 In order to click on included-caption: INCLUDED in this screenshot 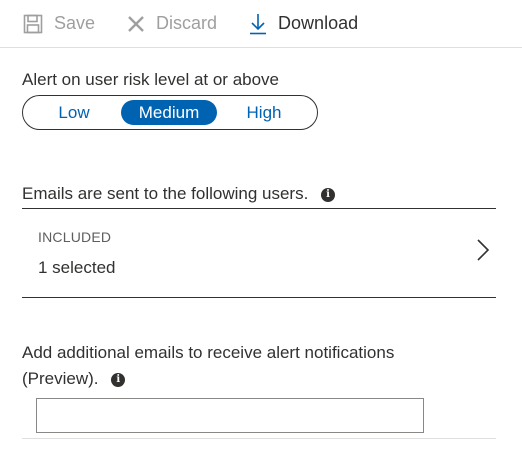, I will do `click(75, 237)`.